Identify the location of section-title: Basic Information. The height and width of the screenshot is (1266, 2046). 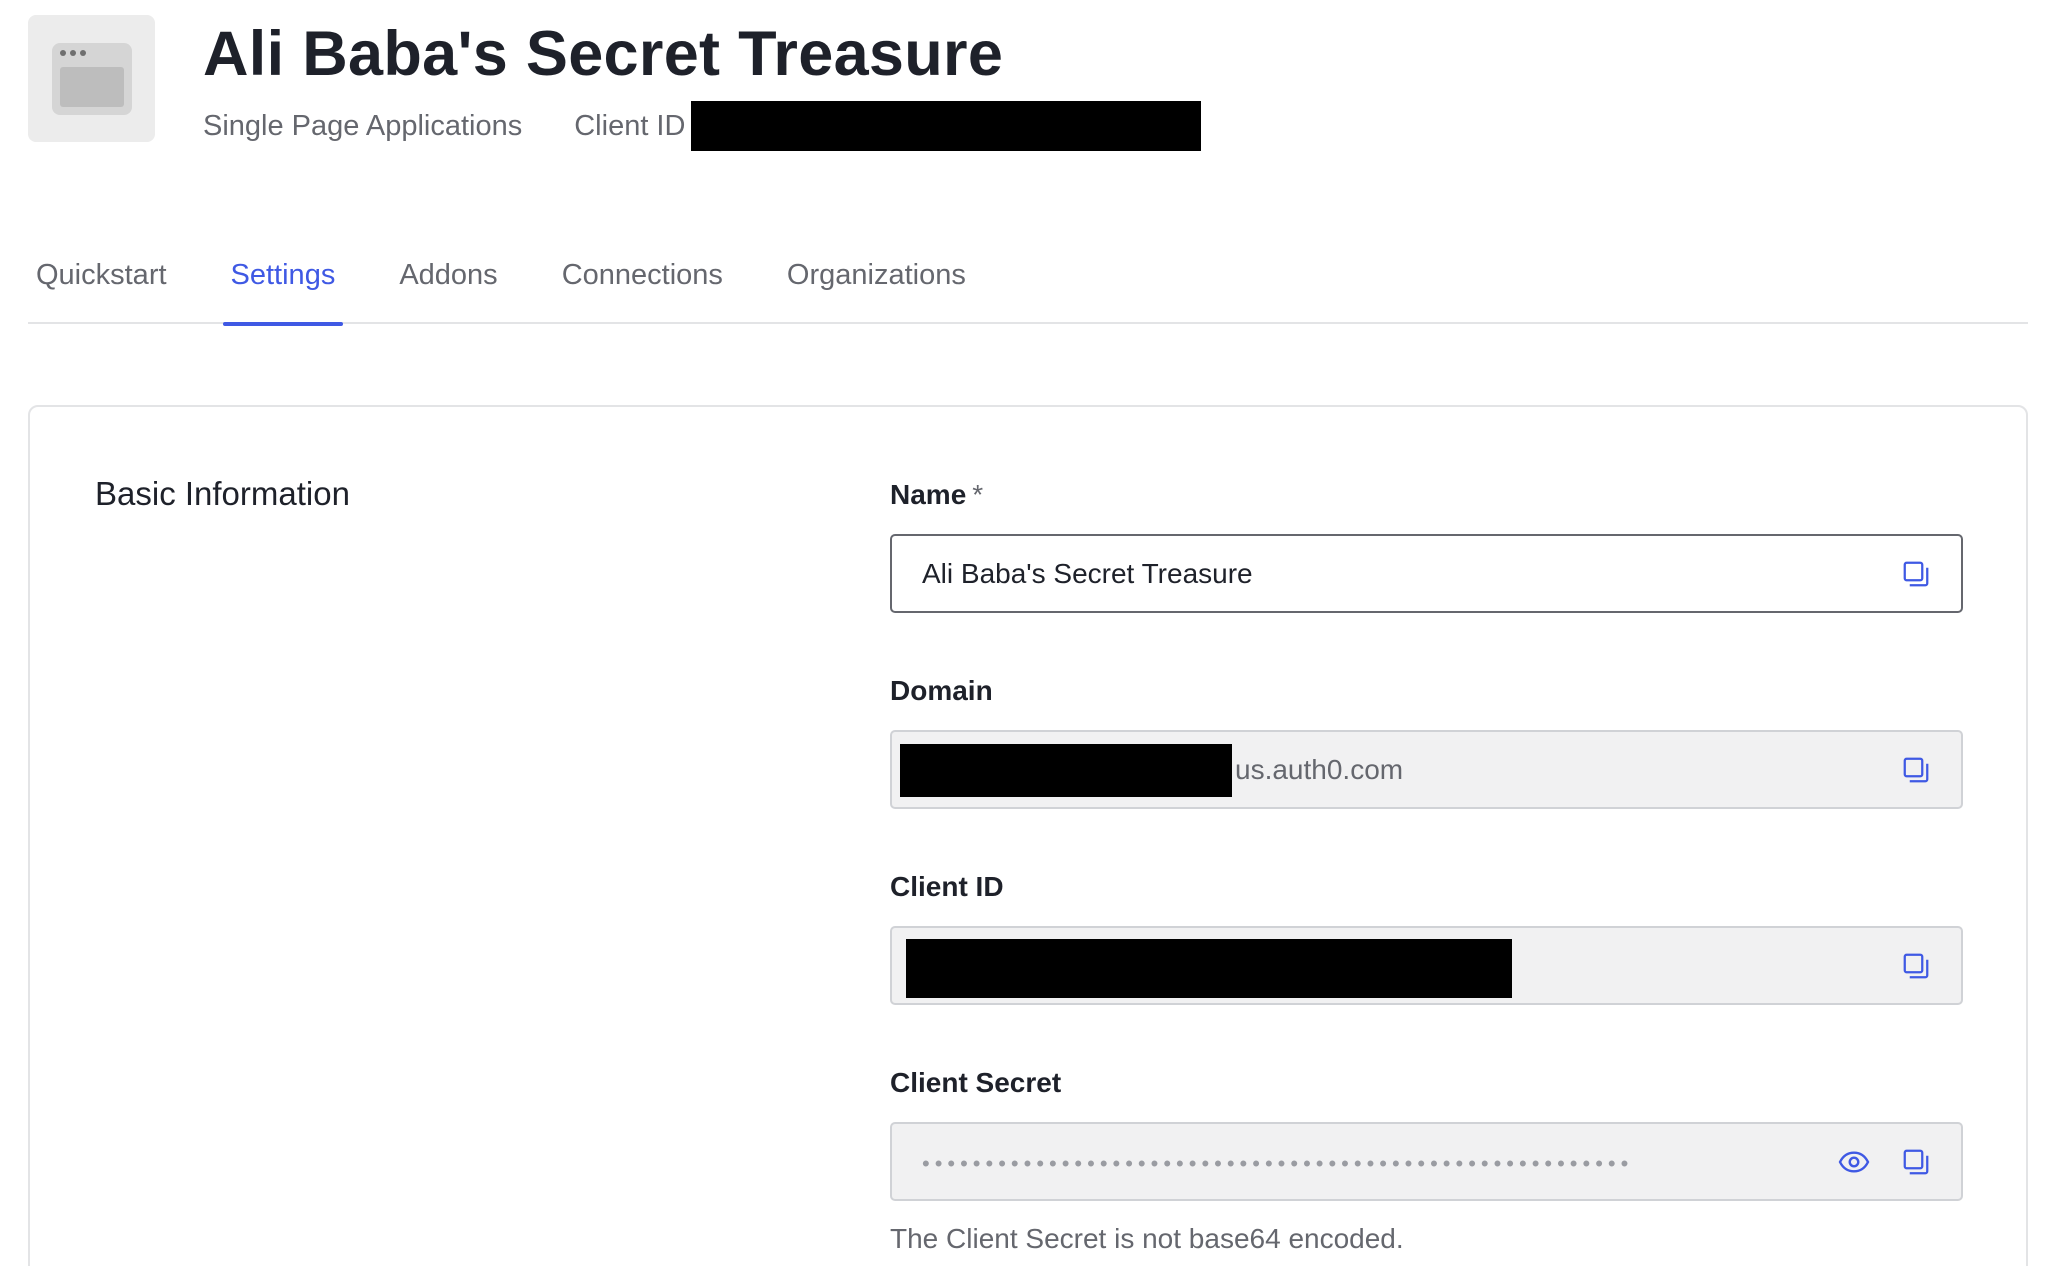
(222, 493).